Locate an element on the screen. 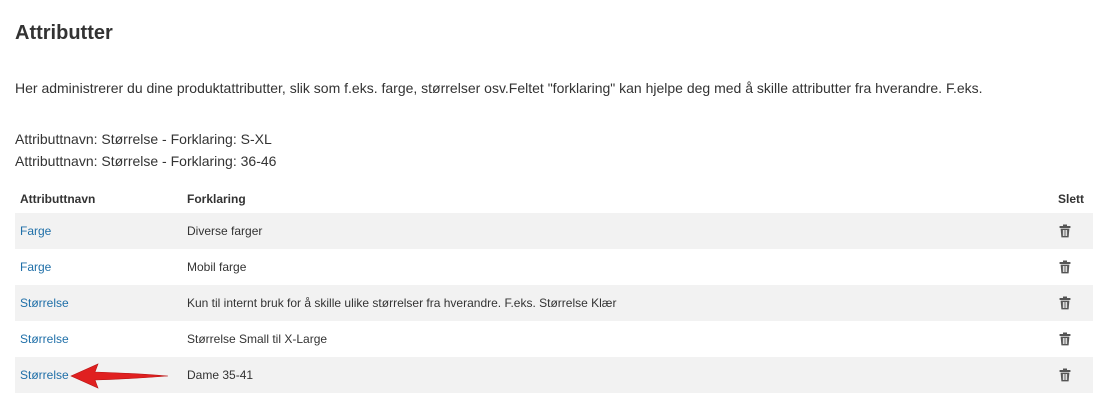 This screenshot has width=1106, height=412. table-row: Farge Diverse farger is located at coordinates (554, 231).